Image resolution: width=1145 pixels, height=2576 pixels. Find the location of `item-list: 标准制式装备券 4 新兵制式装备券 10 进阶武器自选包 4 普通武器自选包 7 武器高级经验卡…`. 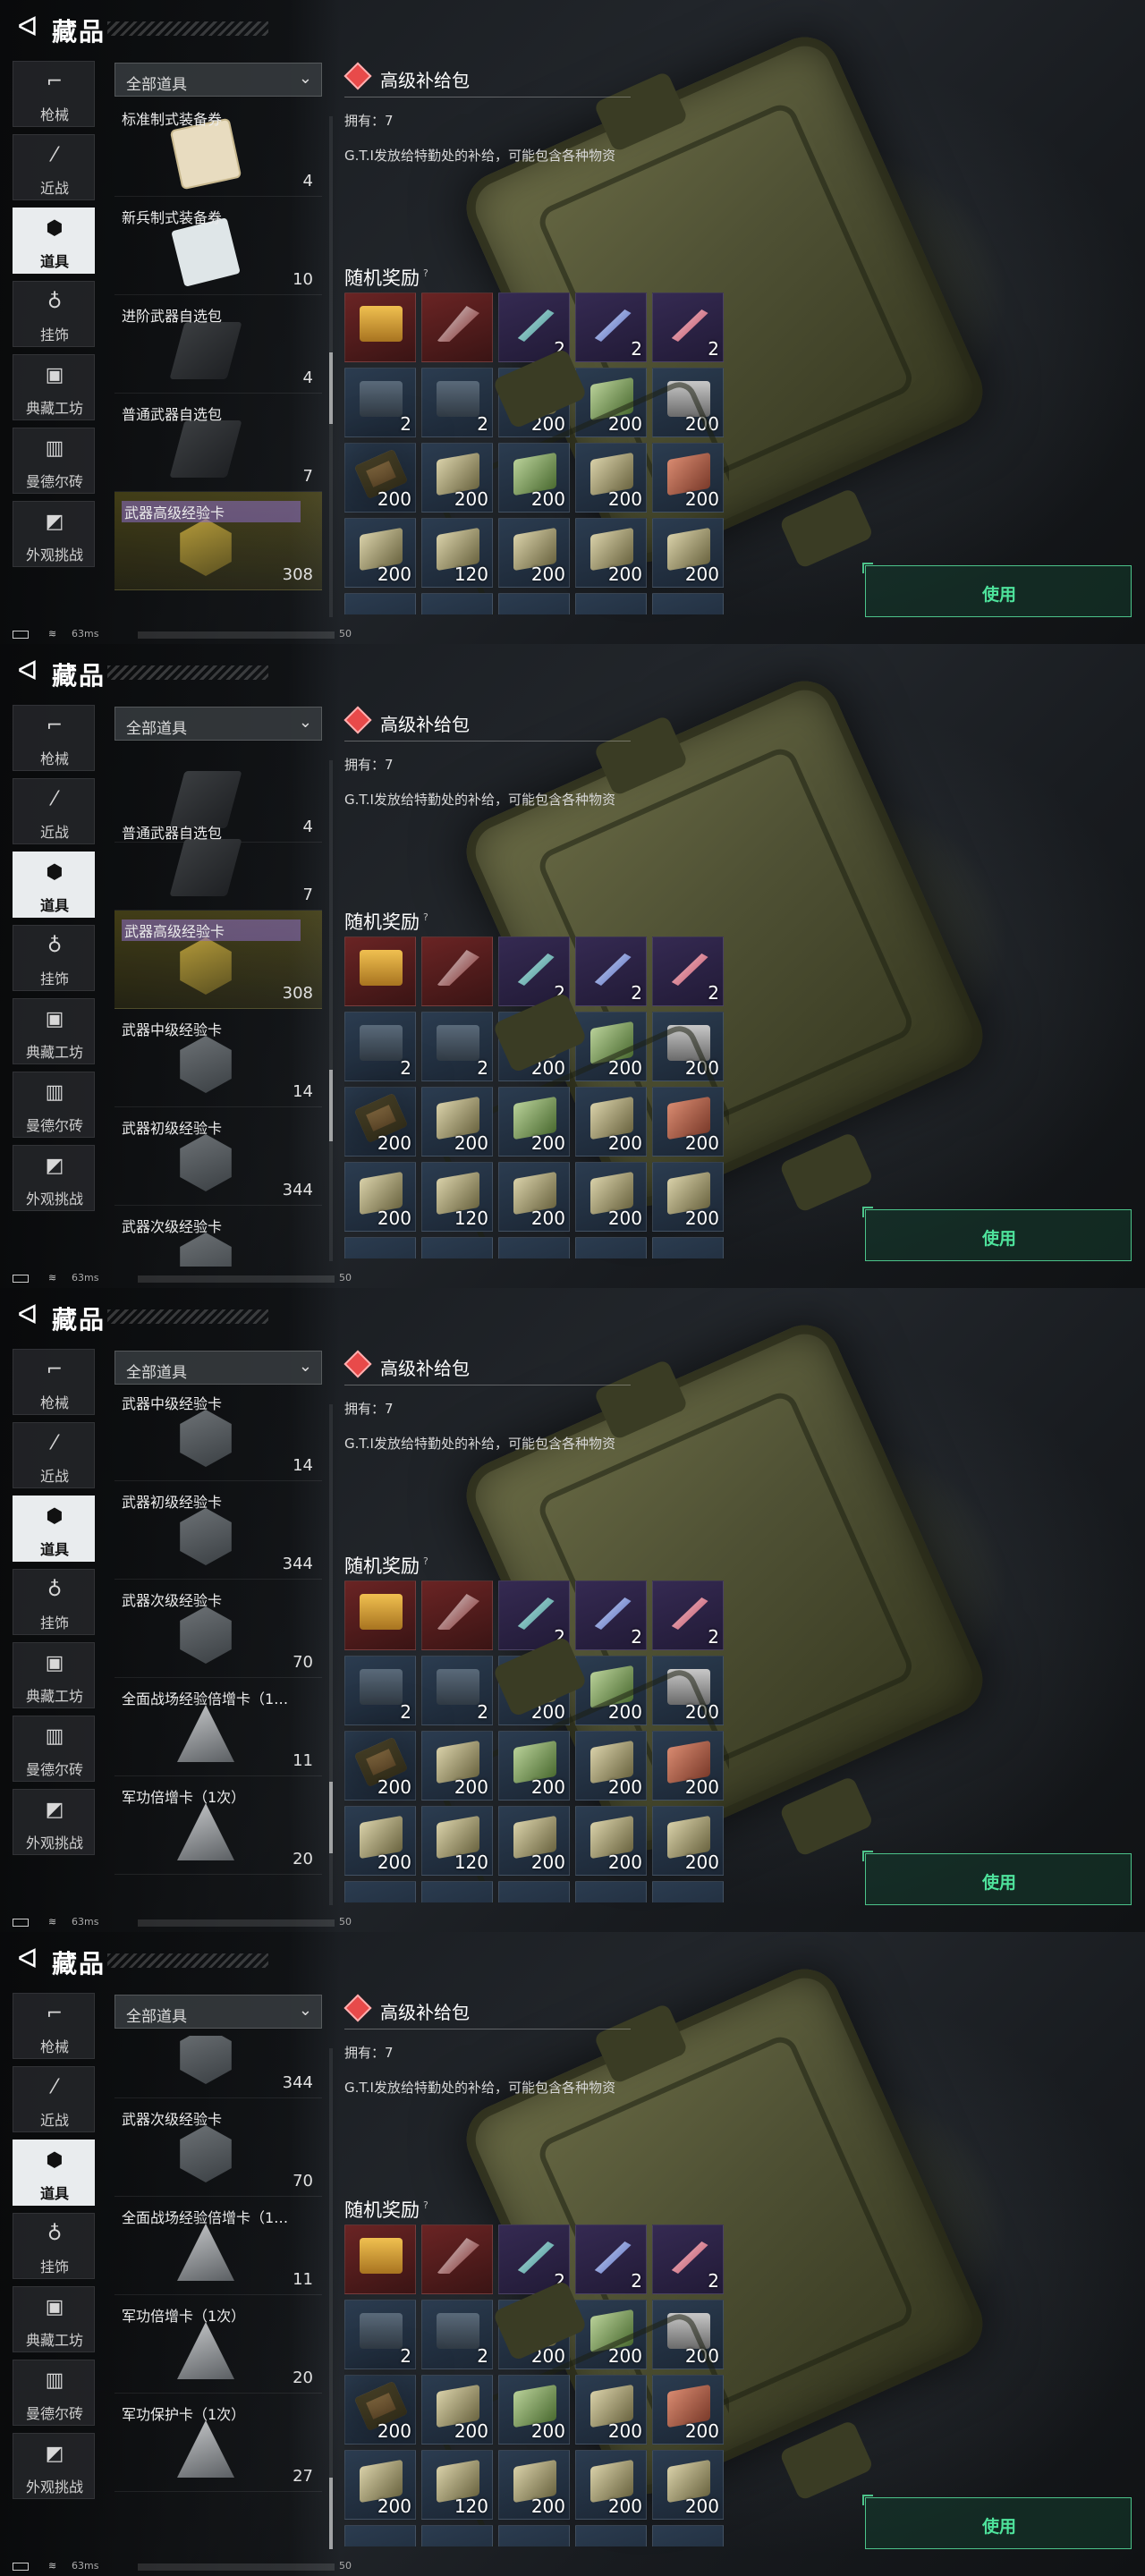

item-list: 标准制式装备券 4 新兵制式装备券 10 进阶武器自选包 4 普通武器自选包 7 武器高级经验卡… is located at coordinates (218, 363).